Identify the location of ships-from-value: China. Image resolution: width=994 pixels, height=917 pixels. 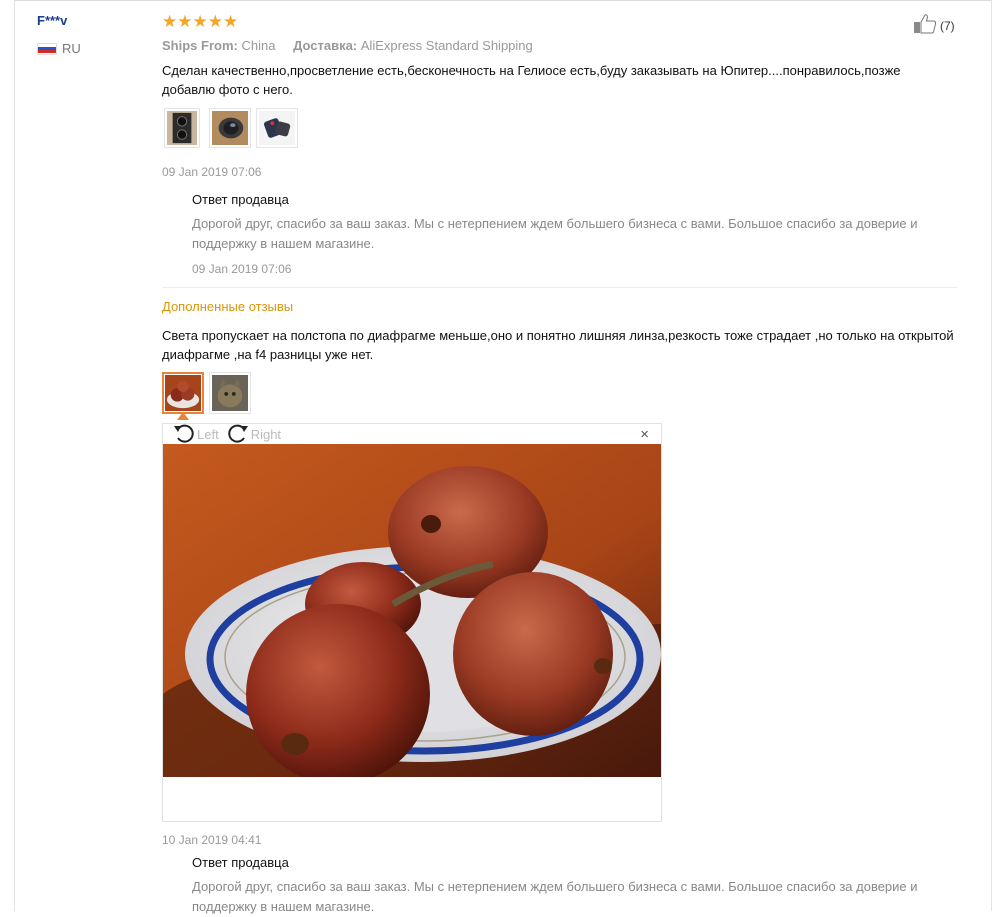
(258, 45).